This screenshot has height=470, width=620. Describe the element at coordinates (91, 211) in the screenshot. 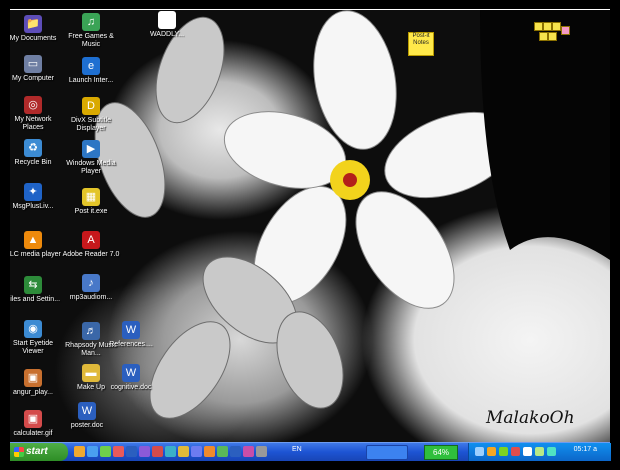

I see `desktop-icon-label: Post it.exe` at that location.